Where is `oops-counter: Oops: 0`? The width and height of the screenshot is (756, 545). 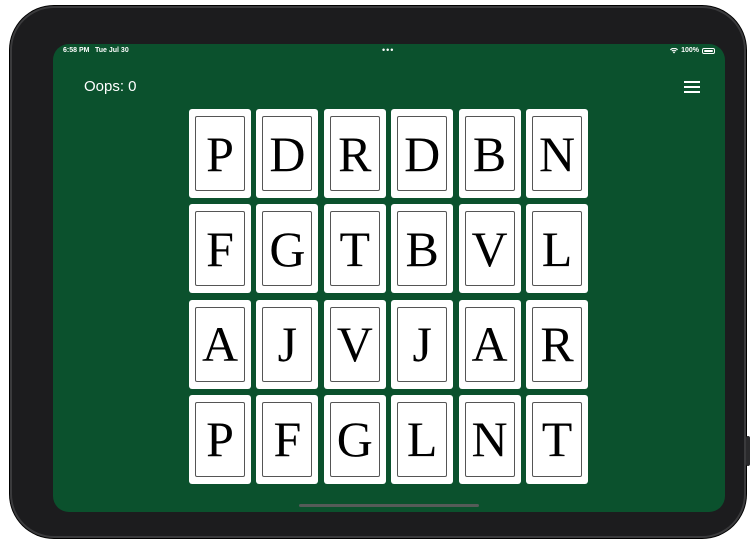
oops-counter: Oops: 0 is located at coordinates (110, 86).